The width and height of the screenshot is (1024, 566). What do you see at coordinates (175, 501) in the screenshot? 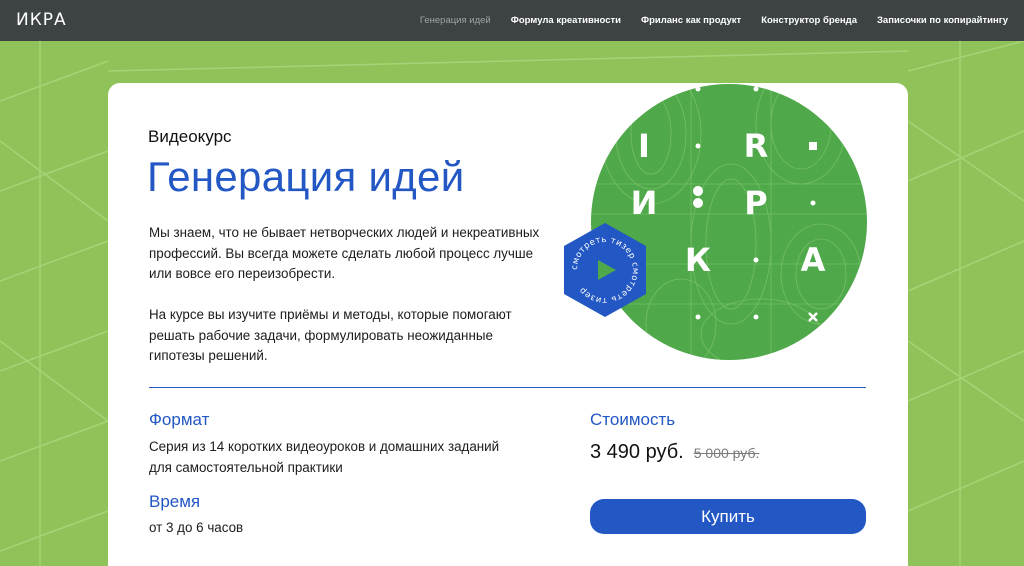
I see `time-heading: Время` at bounding box center [175, 501].